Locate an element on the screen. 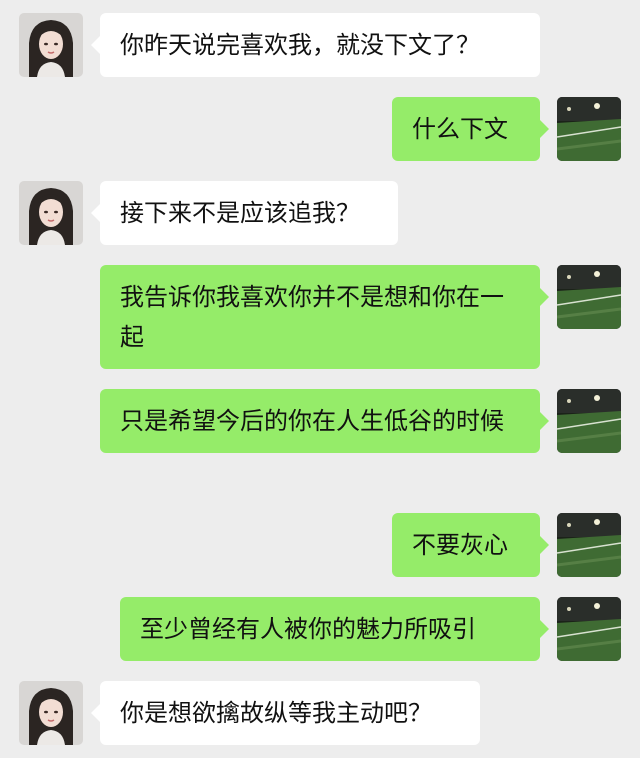  sent-message-bubble: 至少曾经有人被你的魅力所吸引 is located at coordinates (334, 629).